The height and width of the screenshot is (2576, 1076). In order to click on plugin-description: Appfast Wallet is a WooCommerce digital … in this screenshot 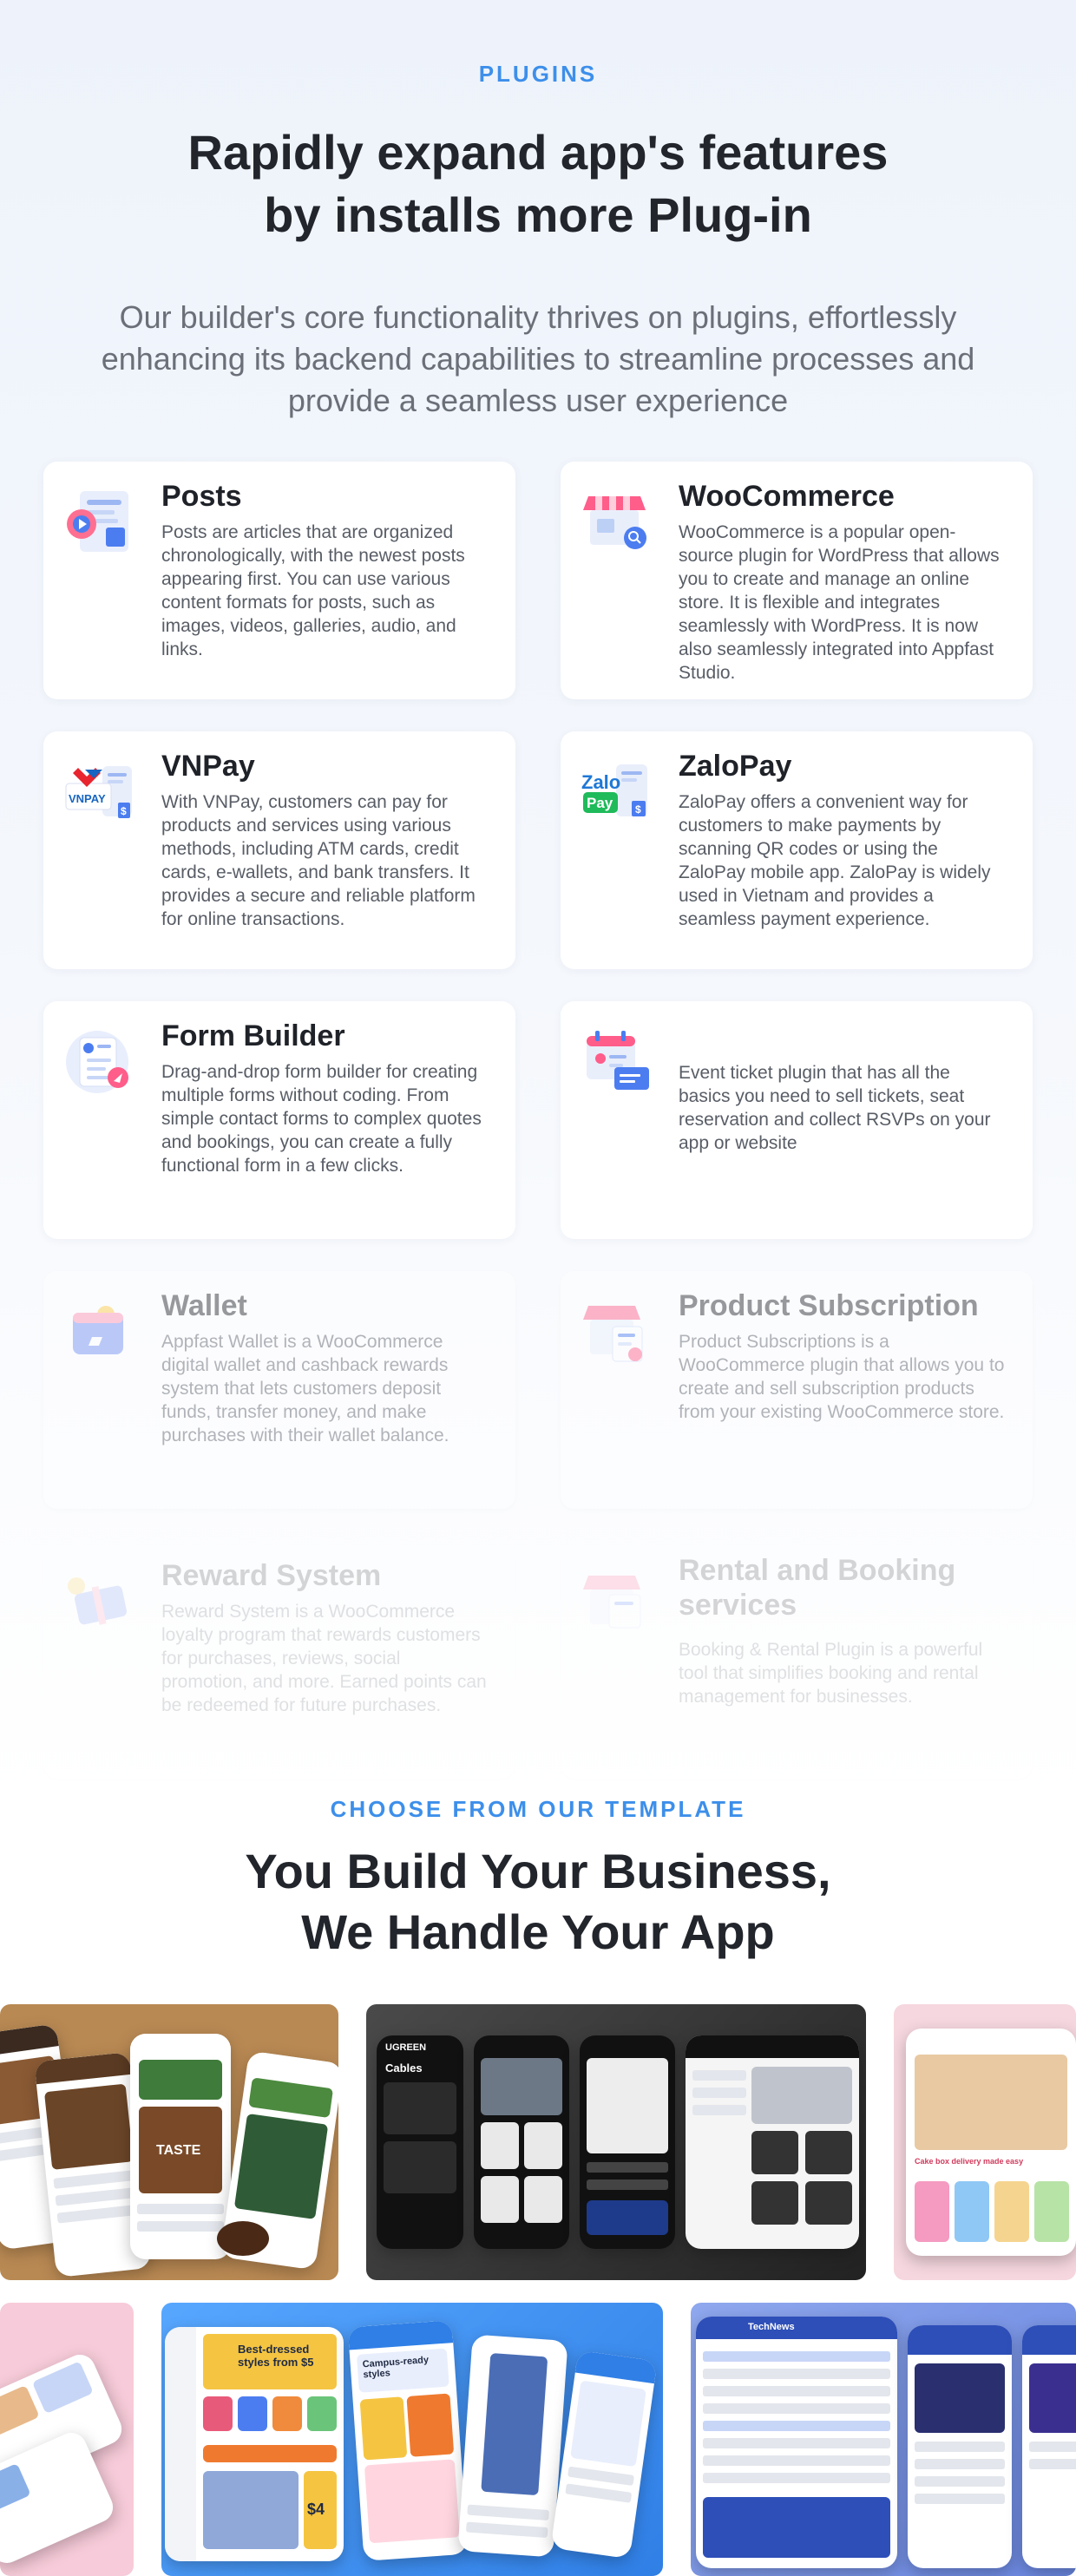, I will do `click(305, 1388)`.